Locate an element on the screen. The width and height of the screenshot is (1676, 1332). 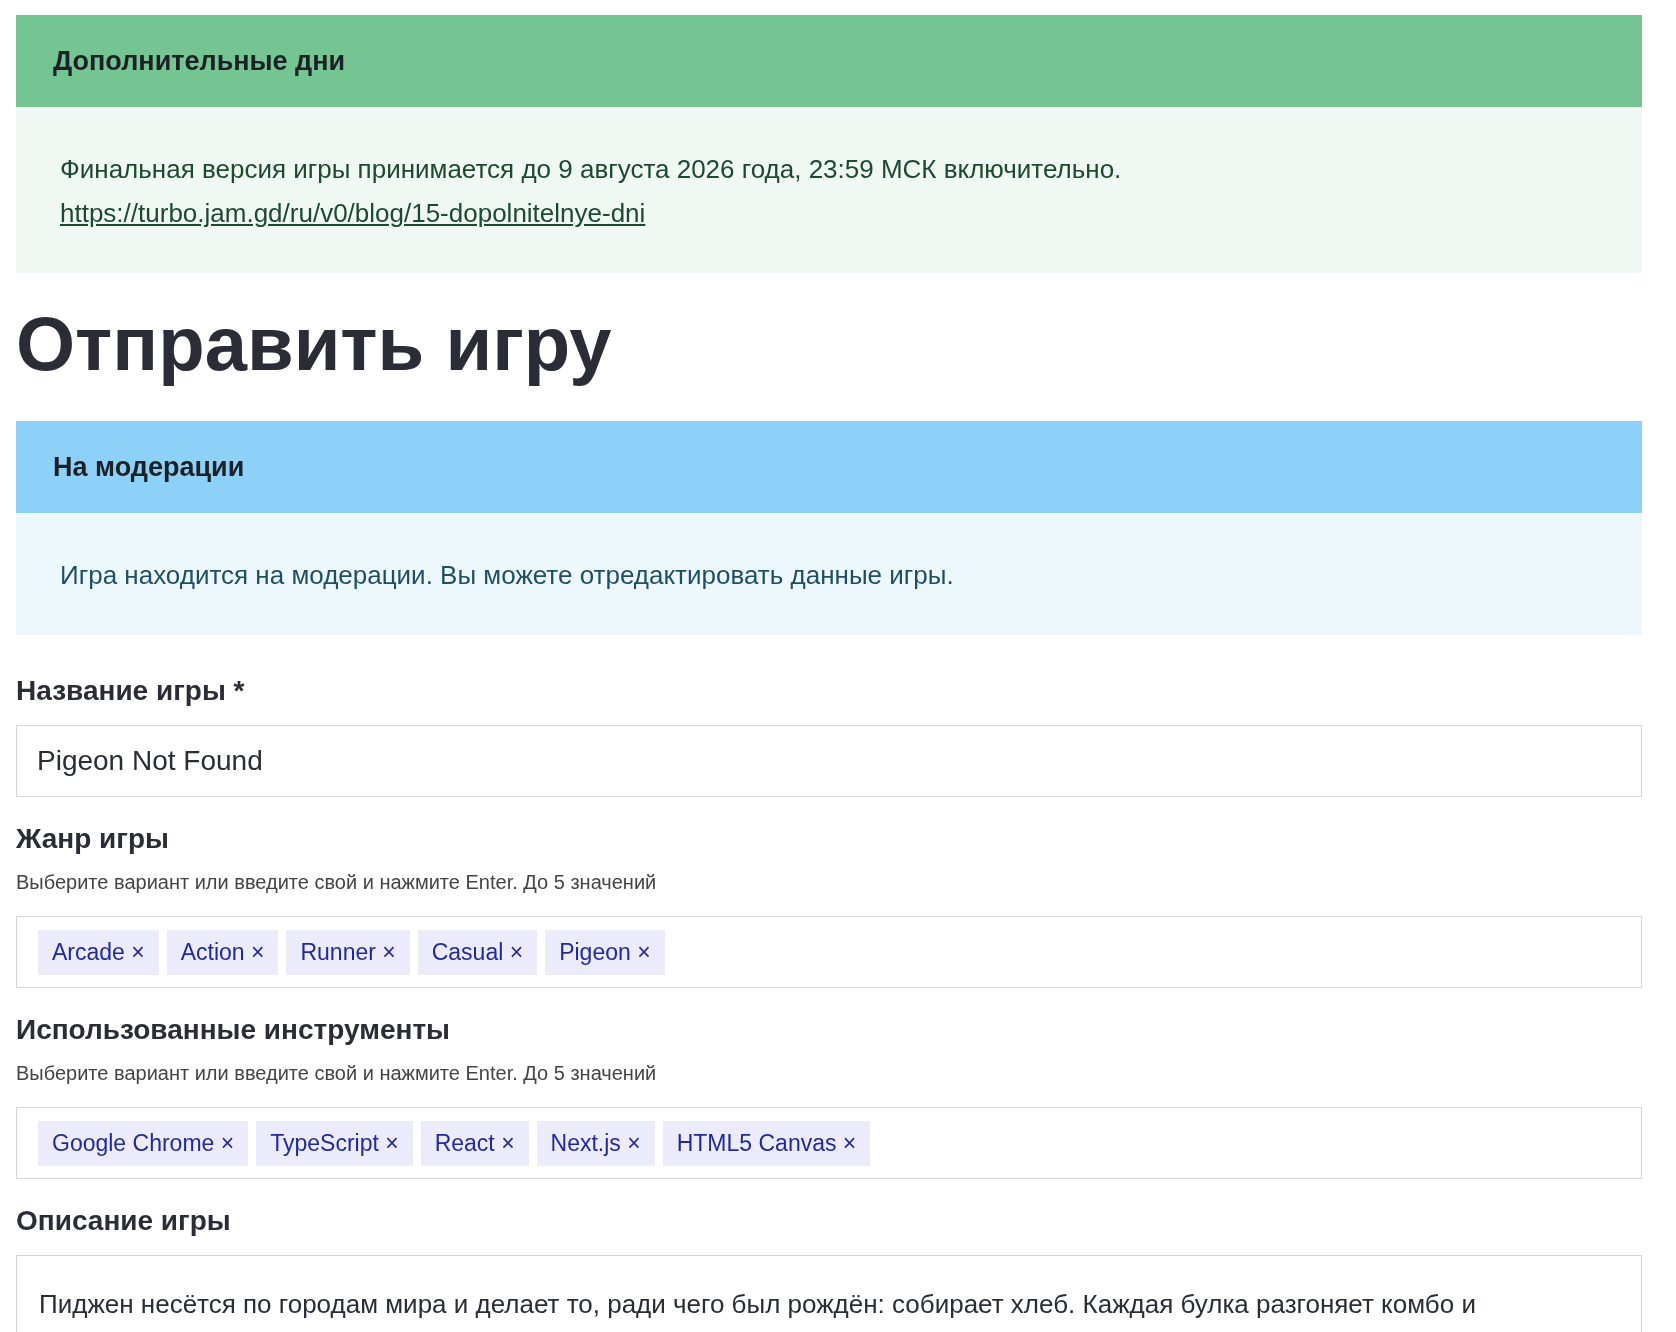
tag-chip: React × is located at coordinates (474, 1143).